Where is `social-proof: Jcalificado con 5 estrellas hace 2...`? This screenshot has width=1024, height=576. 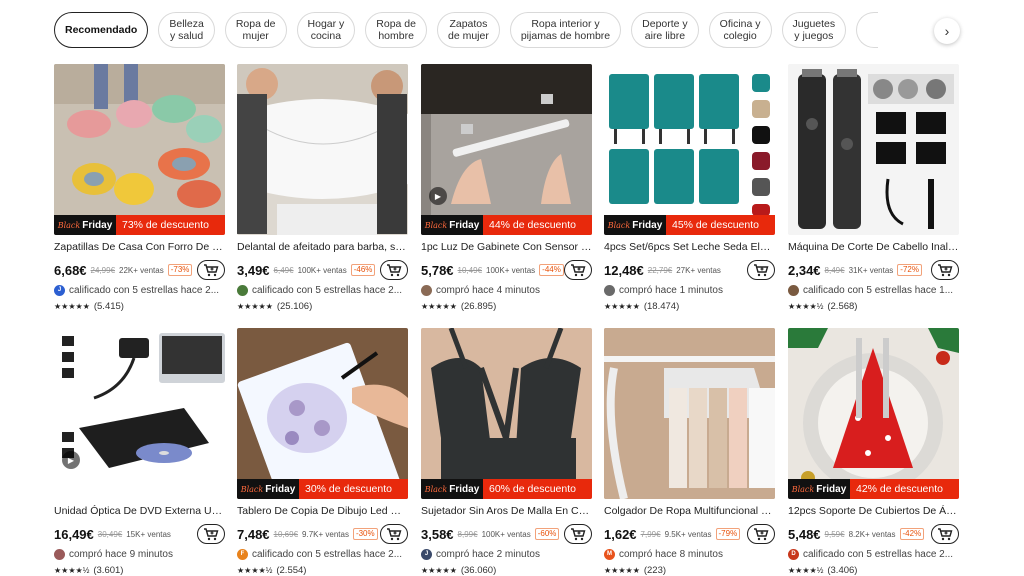 social-proof: Jcalificado con 5 estrellas hace 2... is located at coordinates (139, 290).